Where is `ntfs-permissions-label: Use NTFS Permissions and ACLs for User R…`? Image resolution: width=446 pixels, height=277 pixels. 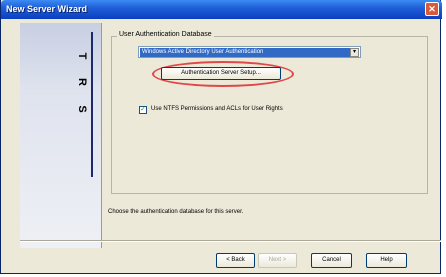
ntfs-permissions-label: Use NTFS Permissions and ACLs for User R… is located at coordinates (217, 109).